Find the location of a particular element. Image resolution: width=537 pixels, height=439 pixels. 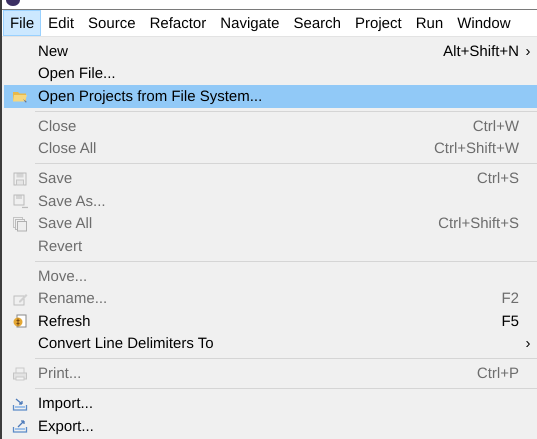

menu-bar-item: Refactor is located at coordinates (178, 23).